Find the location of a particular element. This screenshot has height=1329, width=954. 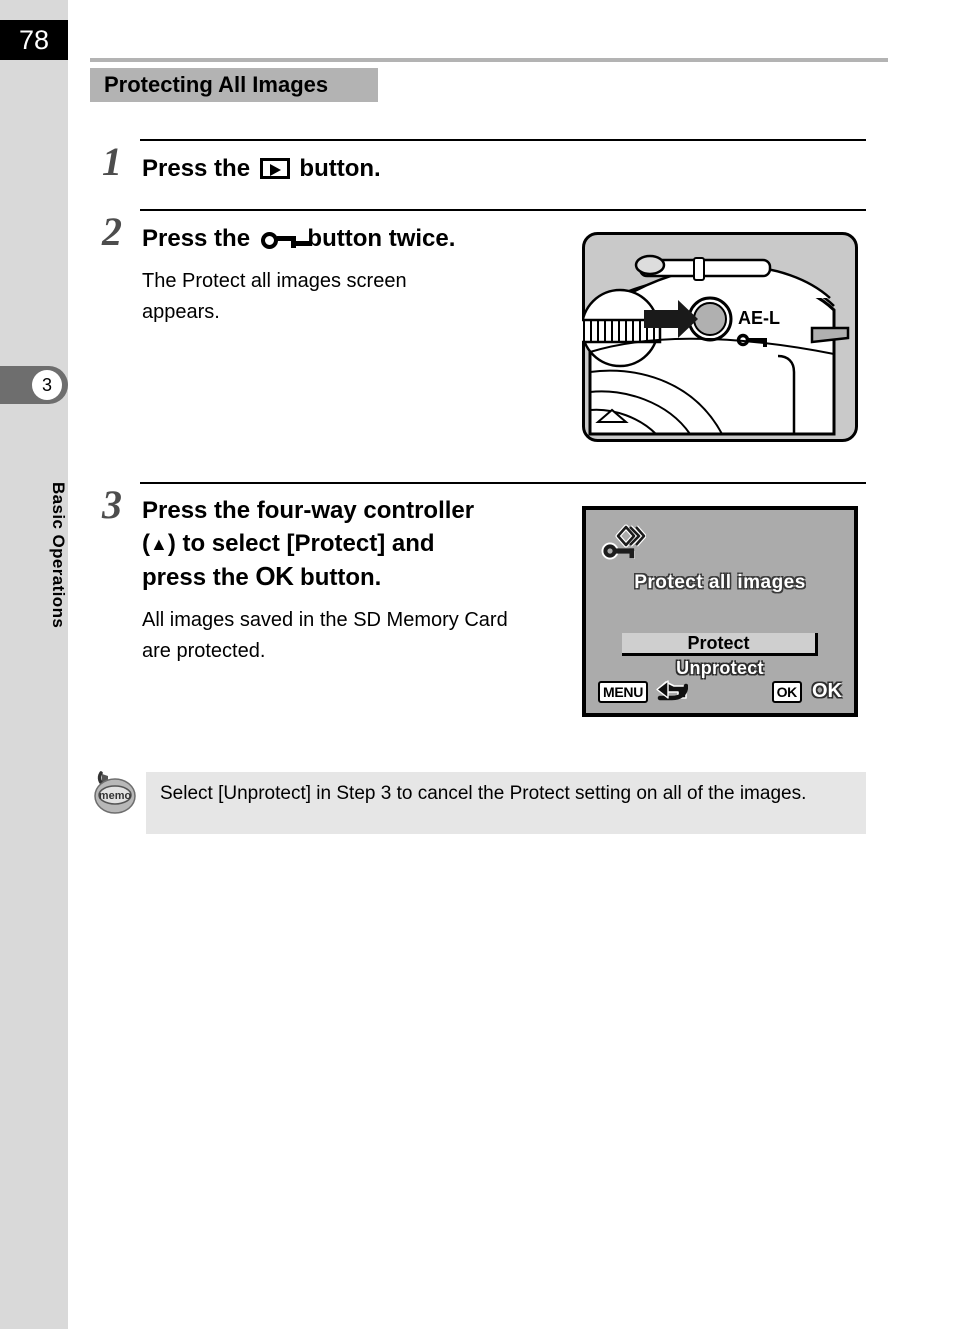

chapter-sidebar: 78 3 Basic Operations is located at coordinates (34, 664).